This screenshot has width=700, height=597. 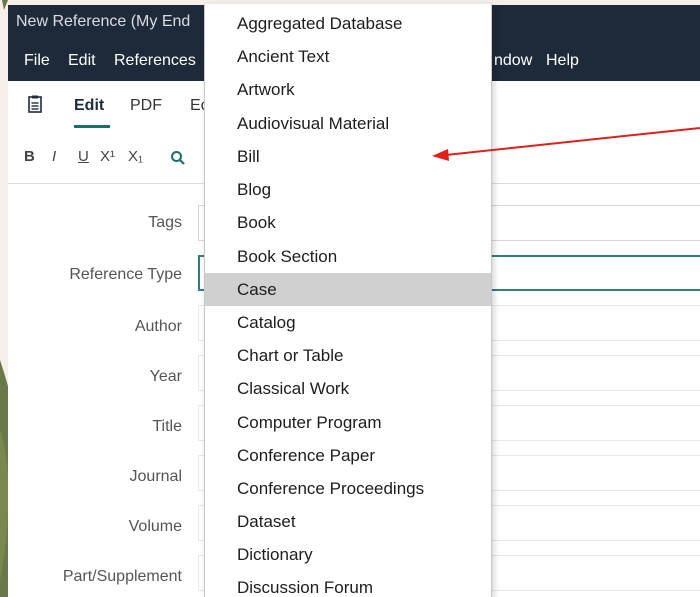 What do you see at coordinates (165, 222) in the screenshot?
I see `label-tags: Tags` at bounding box center [165, 222].